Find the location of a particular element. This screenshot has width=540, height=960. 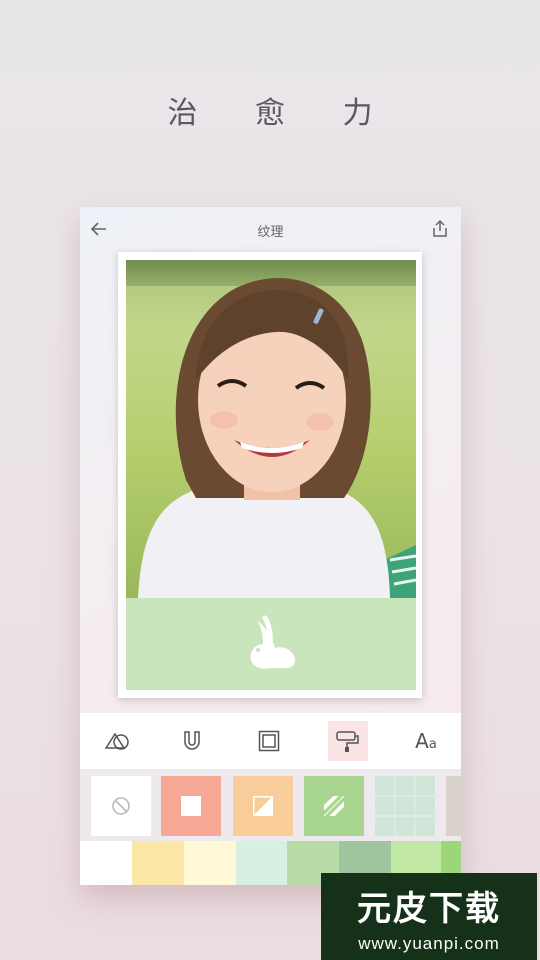

texture-tool-button is located at coordinates (348, 741).